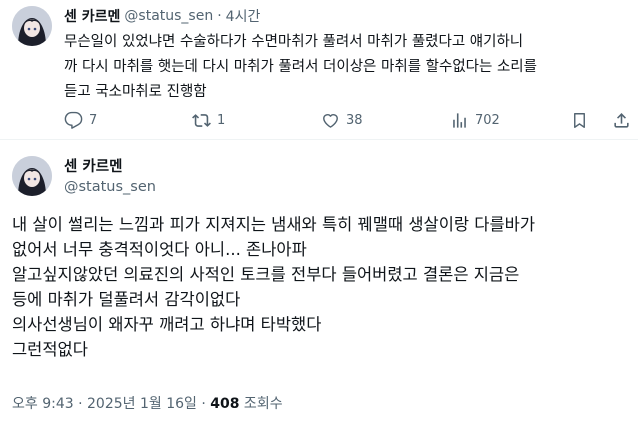 This screenshot has width=638, height=422. I want to click on like-button: 38, so click(342, 120).